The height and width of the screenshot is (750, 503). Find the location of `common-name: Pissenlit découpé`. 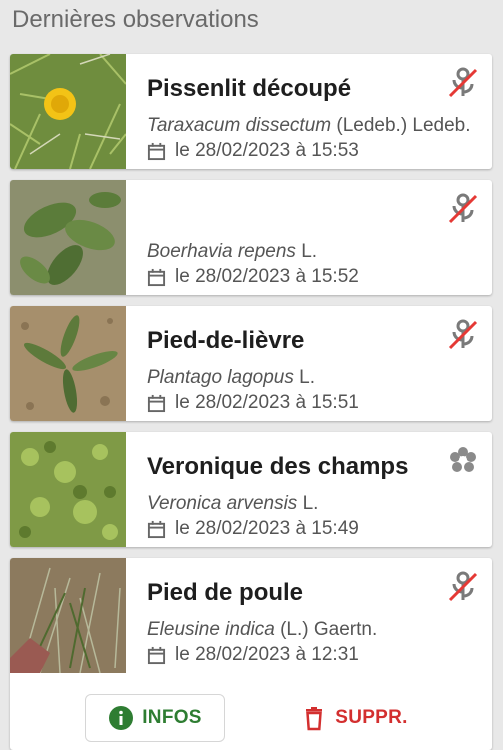

common-name: Pissenlit découpé is located at coordinates (249, 88).